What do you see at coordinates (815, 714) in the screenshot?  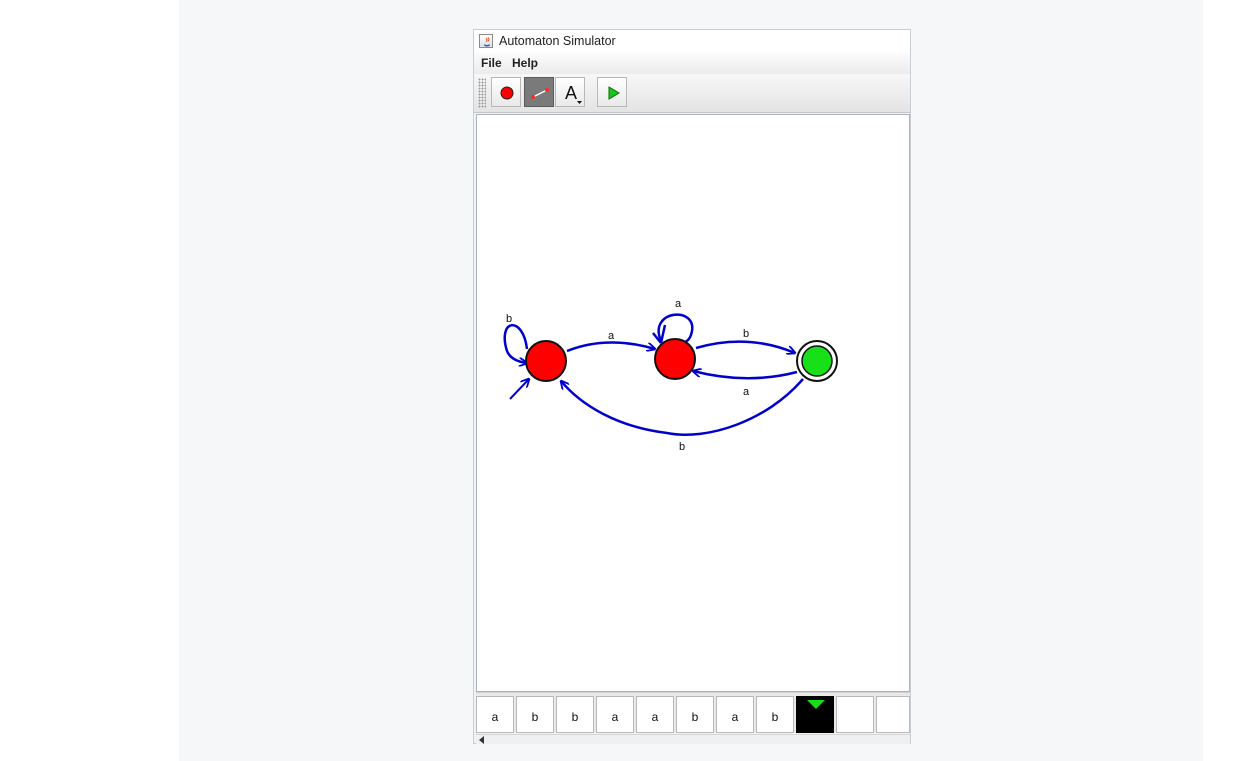 I see `tape-head-cell` at bounding box center [815, 714].